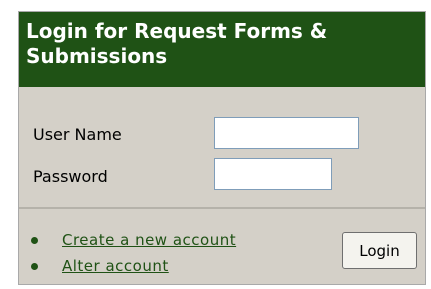 The height and width of the screenshot is (289, 431). What do you see at coordinates (115, 266) in the screenshot?
I see `alter-account-link: Alter account` at bounding box center [115, 266].